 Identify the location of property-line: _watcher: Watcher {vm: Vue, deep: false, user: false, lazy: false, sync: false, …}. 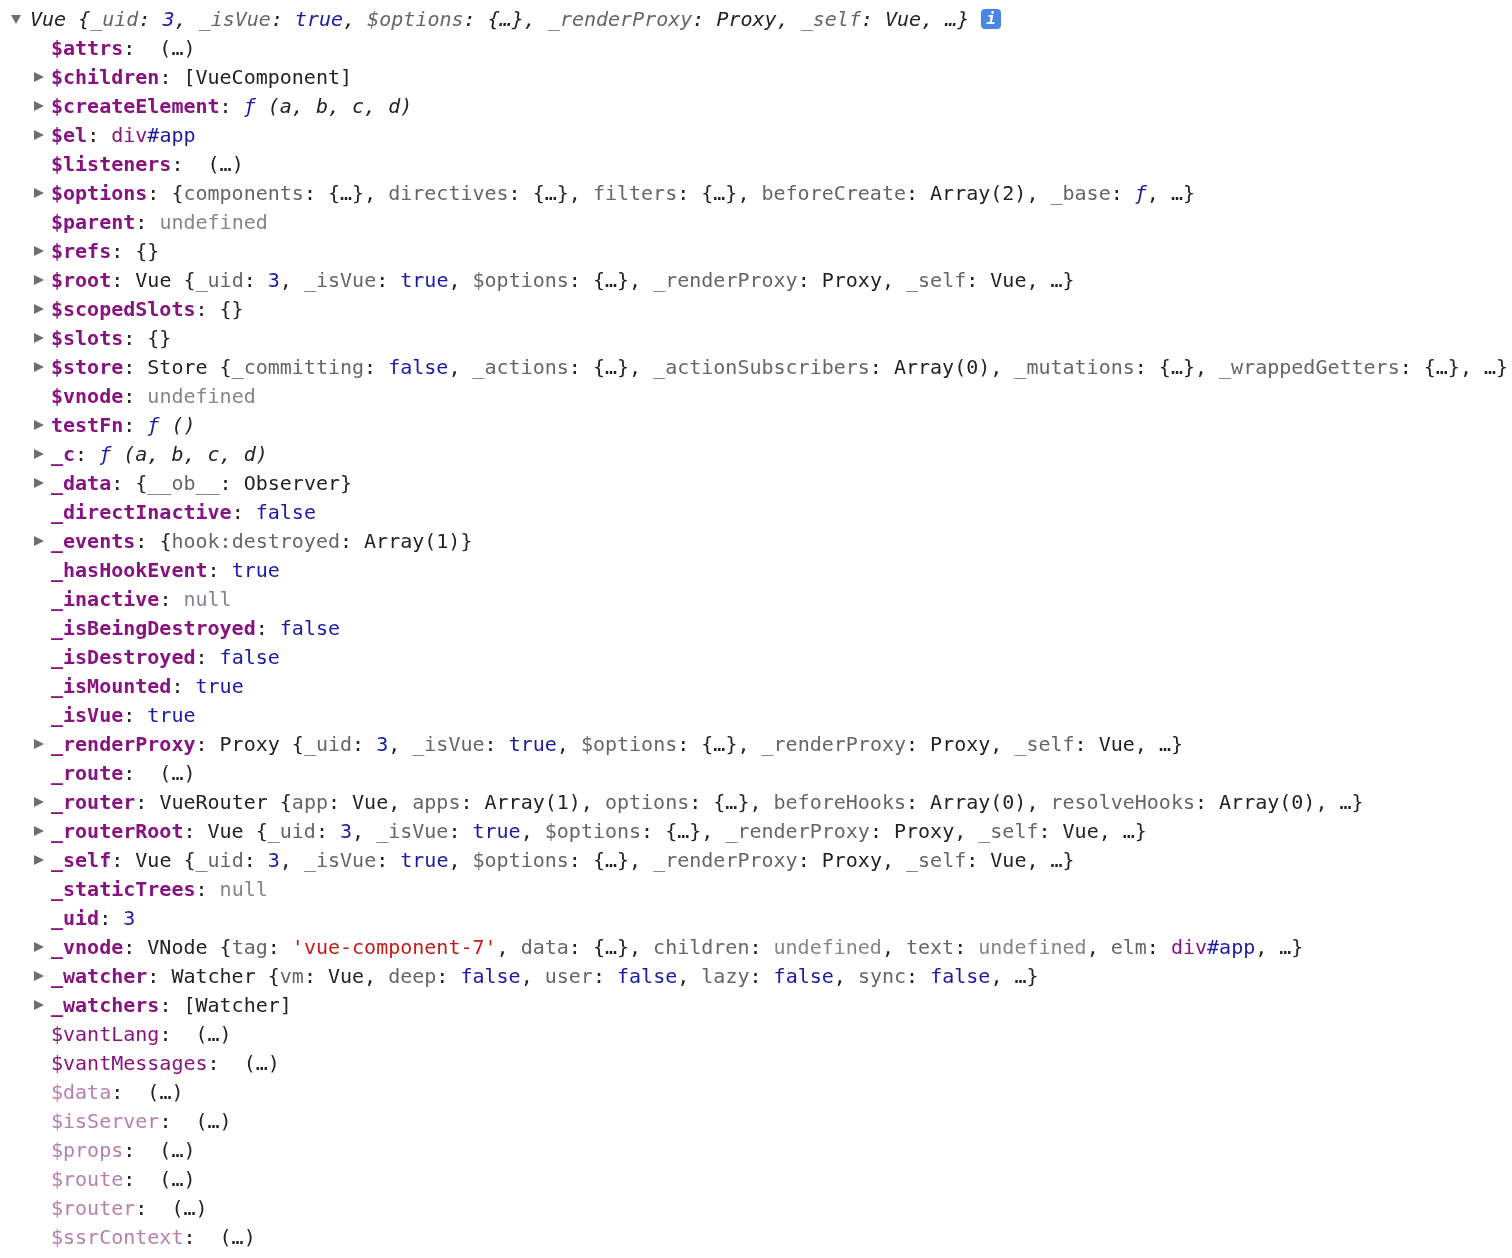
(545, 975).